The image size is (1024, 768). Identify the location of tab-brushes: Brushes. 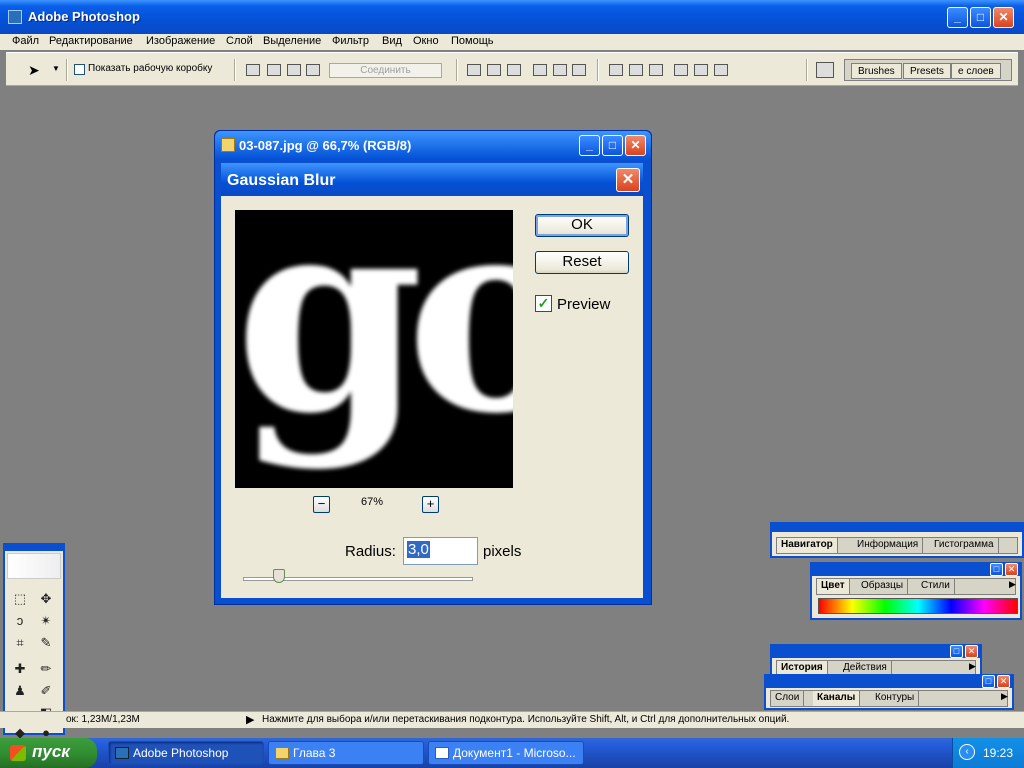
(876, 71).